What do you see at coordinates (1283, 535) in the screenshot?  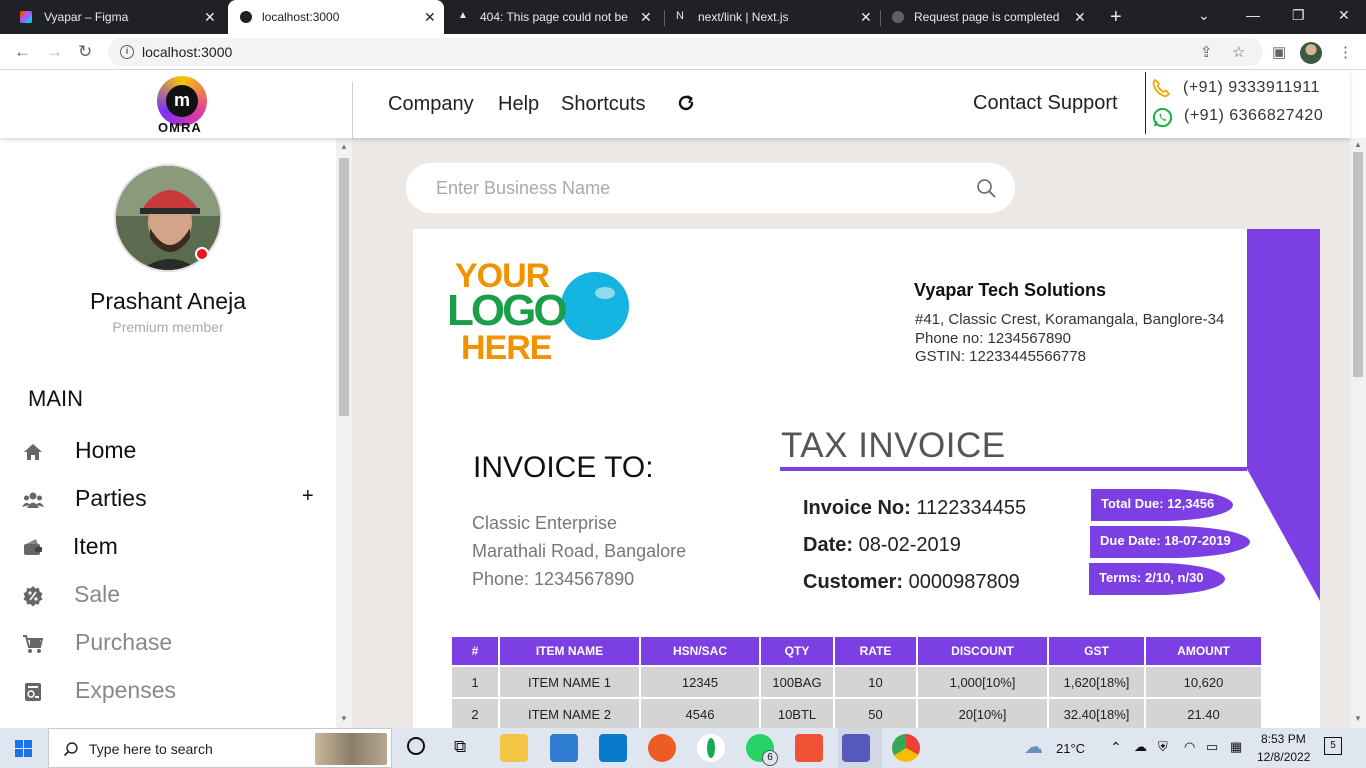 I see `invoice-accent-triangle` at bounding box center [1283, 535].